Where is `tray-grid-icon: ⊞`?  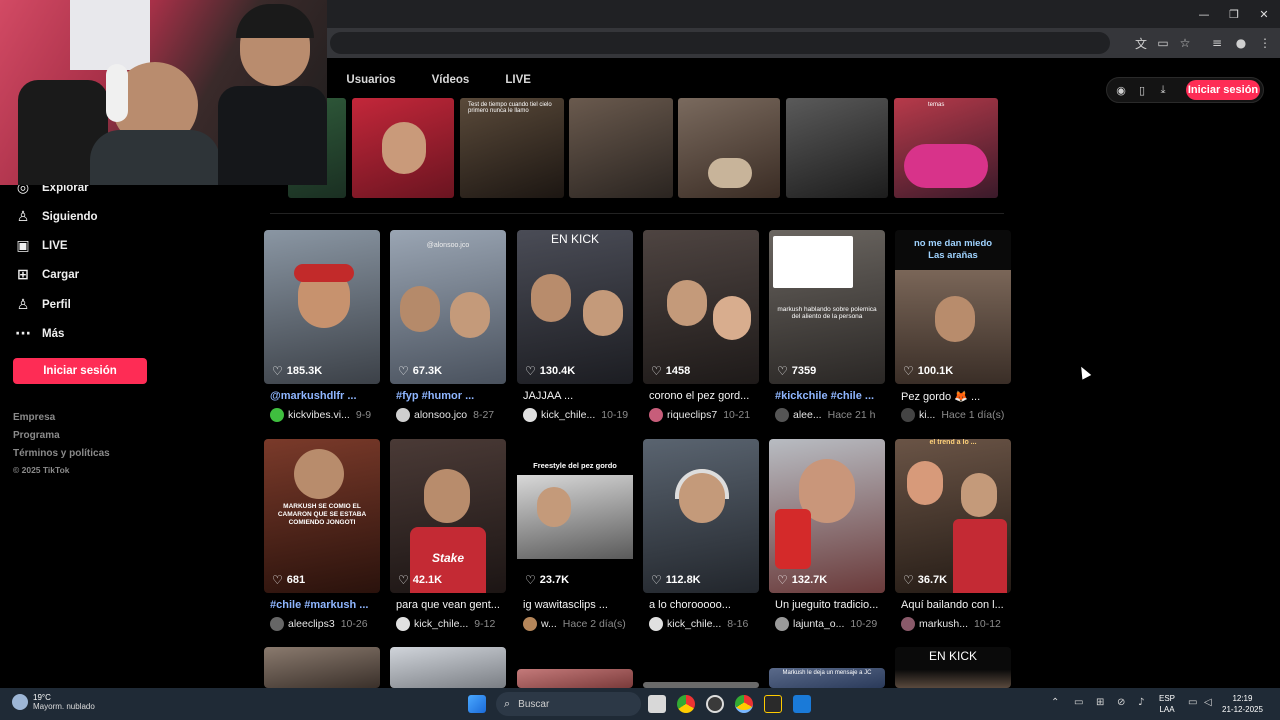
tray-grid-icon: ⊞ is located at coordinates (1100, 702).